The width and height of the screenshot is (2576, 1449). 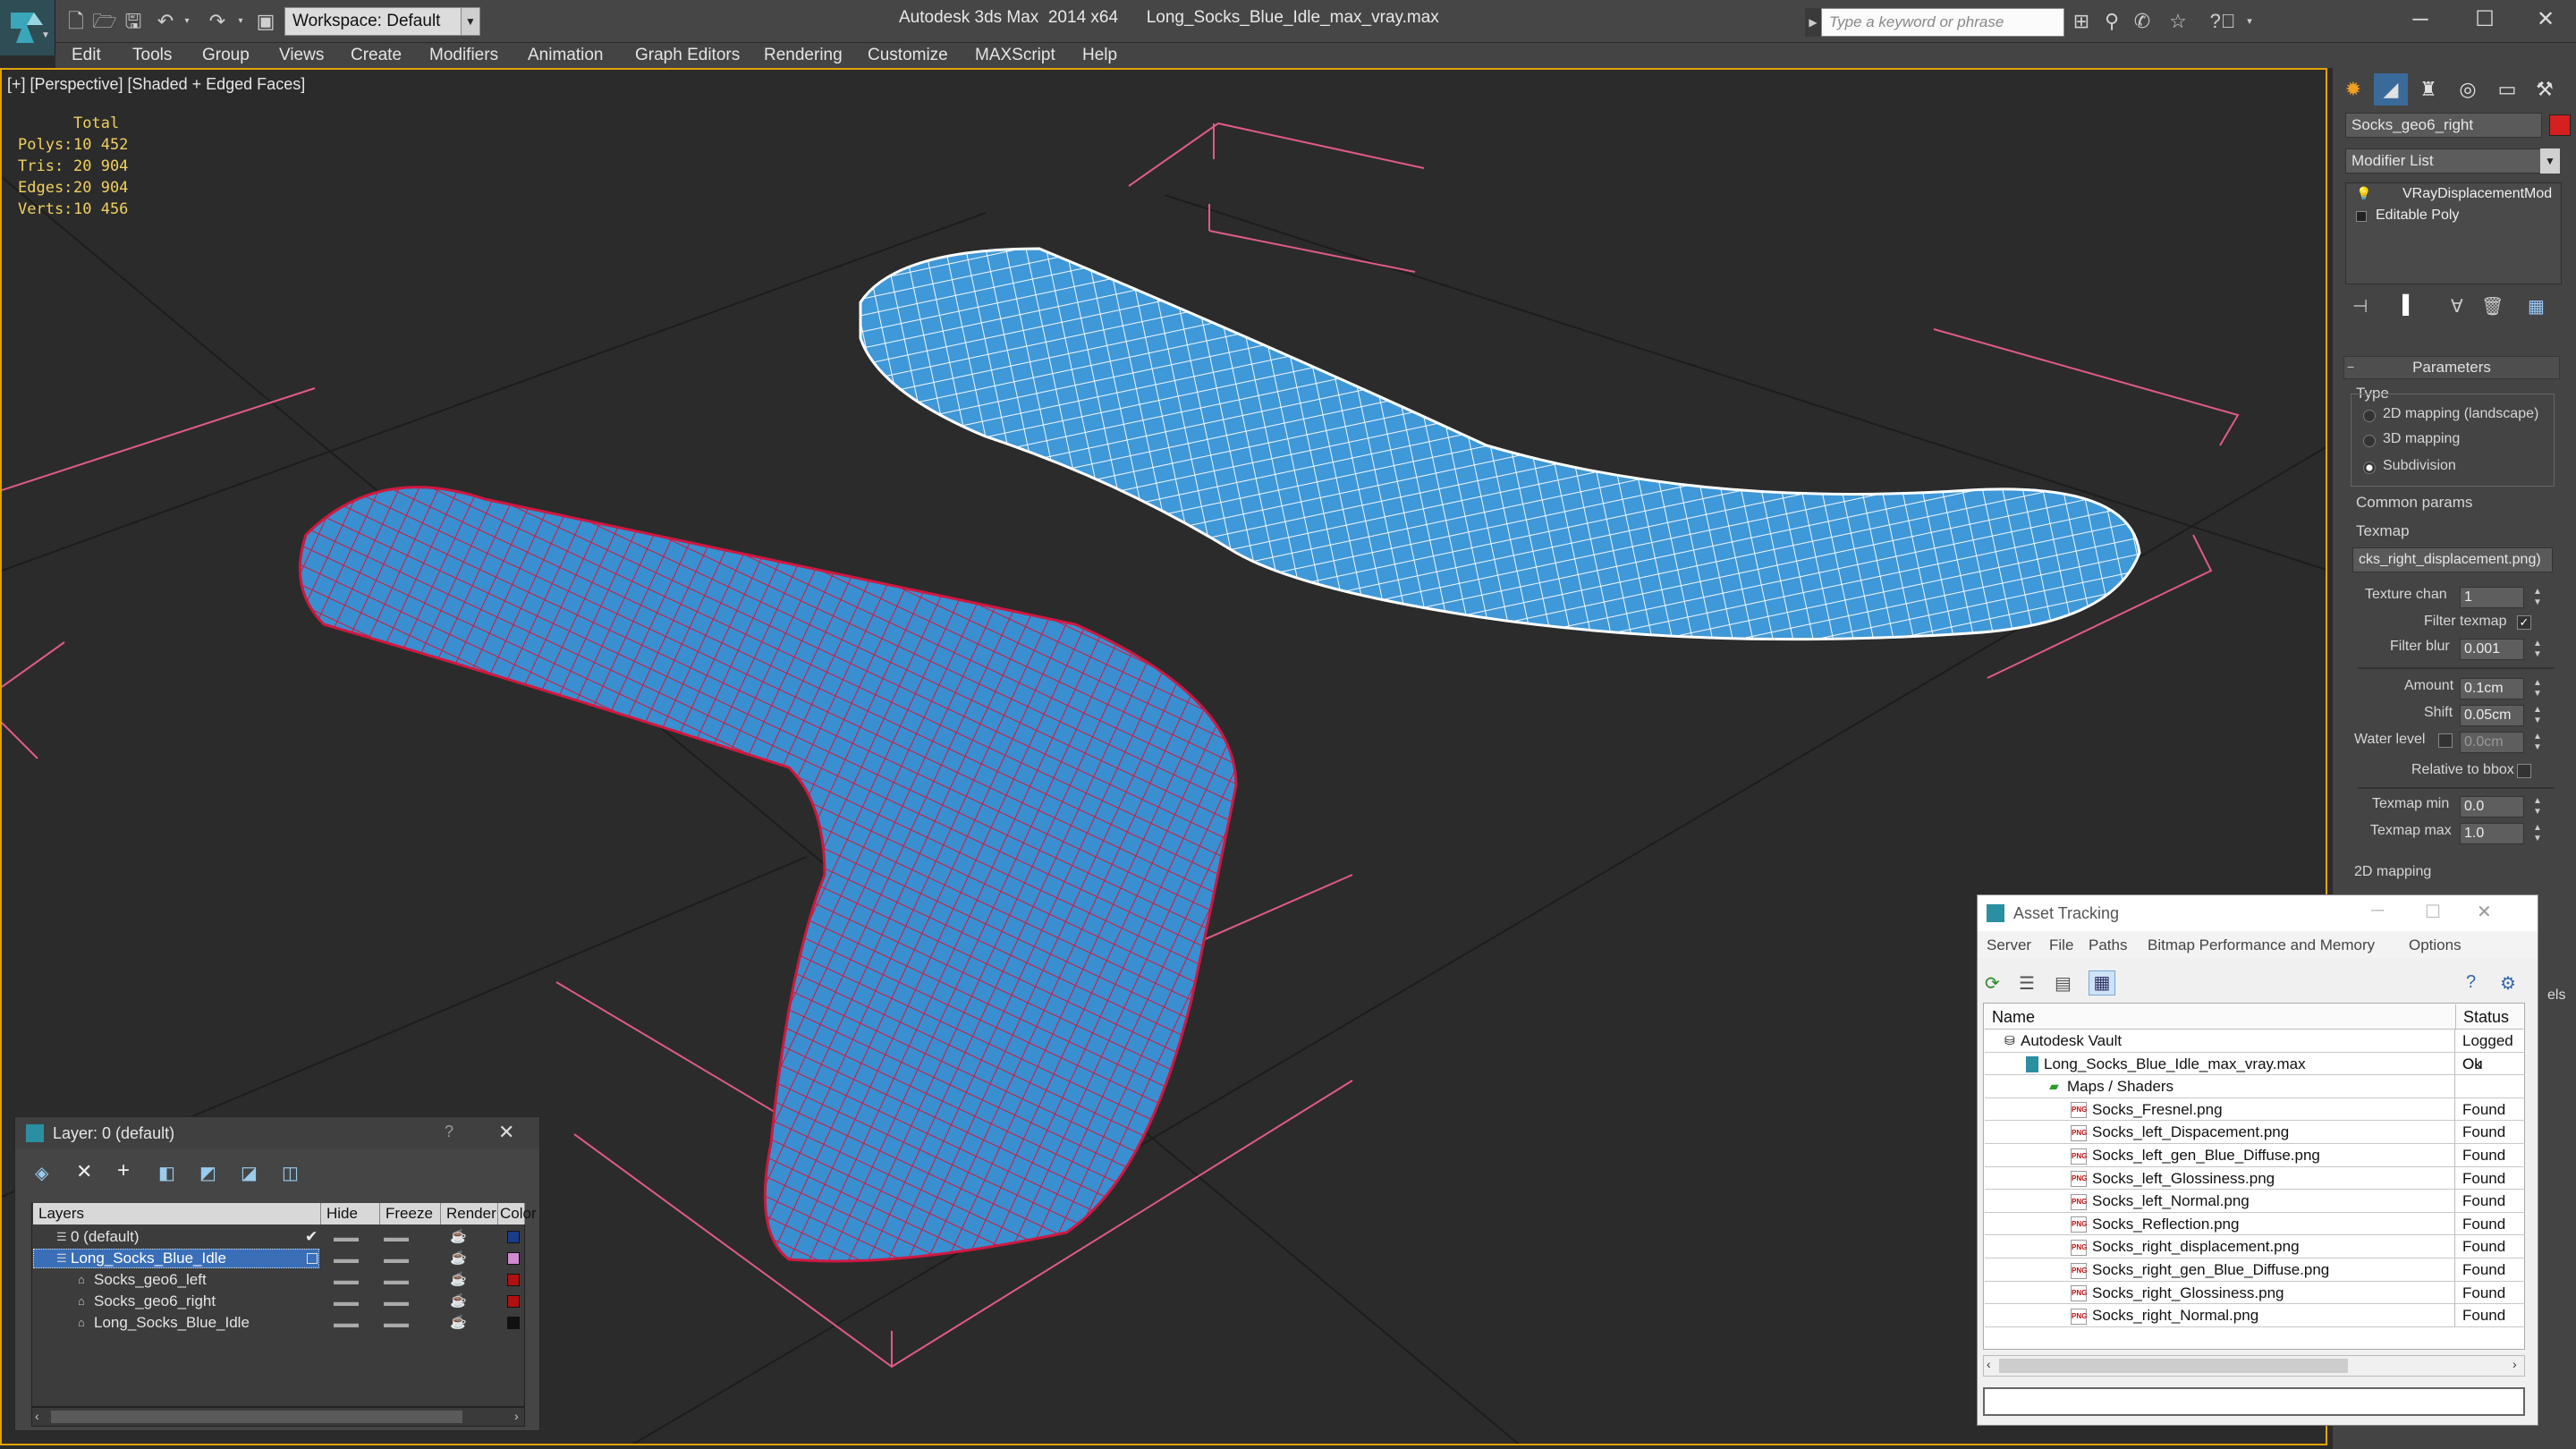 I want to click on asset-menu-bitmap: Bitmap Performance and Memory, so click(x=2261, y=945).